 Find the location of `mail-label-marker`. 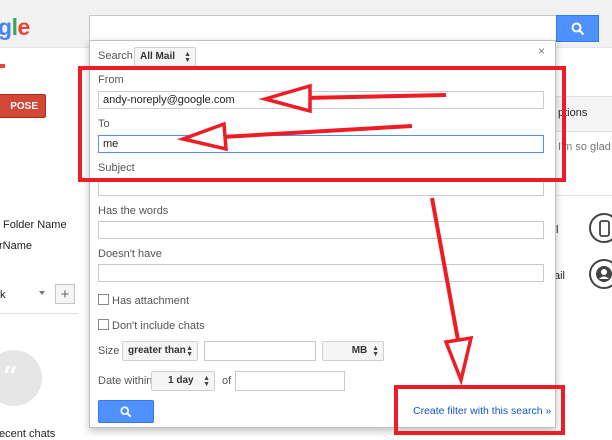

mail-label-marker is located at coordinates (2, 66).